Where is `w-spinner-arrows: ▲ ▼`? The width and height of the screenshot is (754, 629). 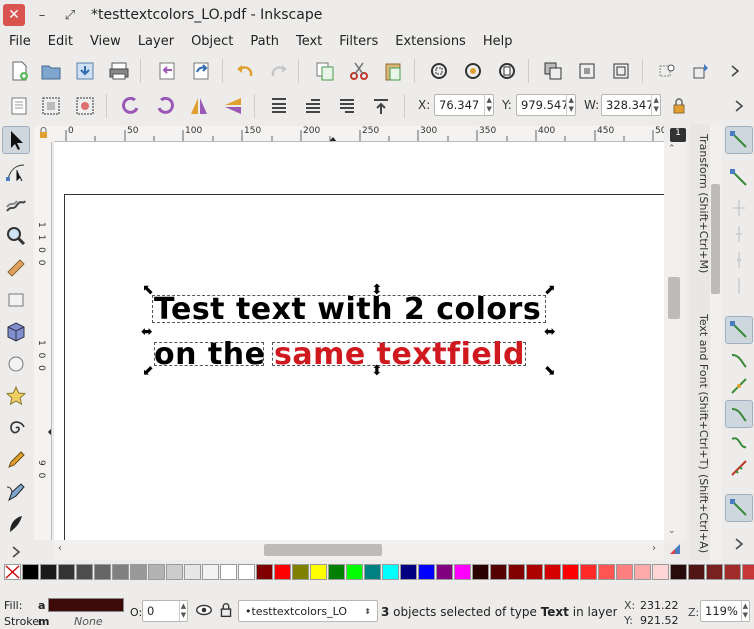 w-spinner-arrows: ▲ ▼ is located at coordinates (655, 105).